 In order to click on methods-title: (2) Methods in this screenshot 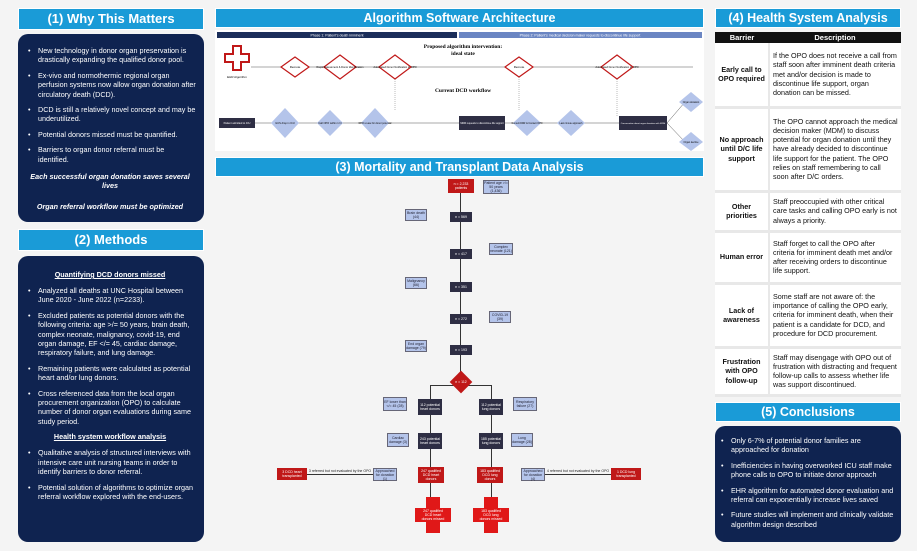, I will do `click(111, 240)`.